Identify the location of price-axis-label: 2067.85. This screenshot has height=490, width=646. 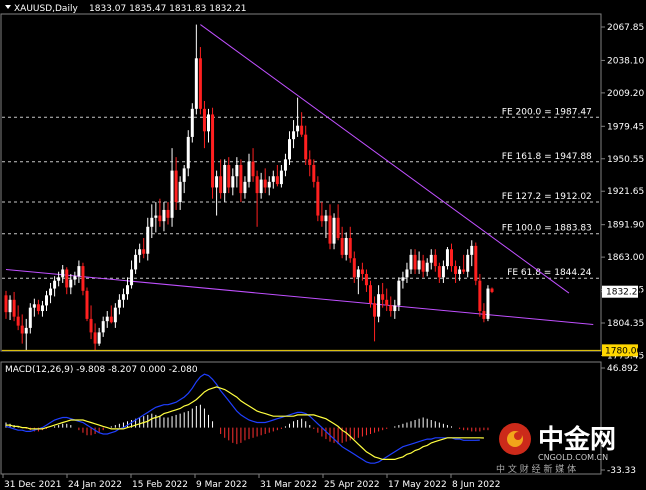
(625, 28).